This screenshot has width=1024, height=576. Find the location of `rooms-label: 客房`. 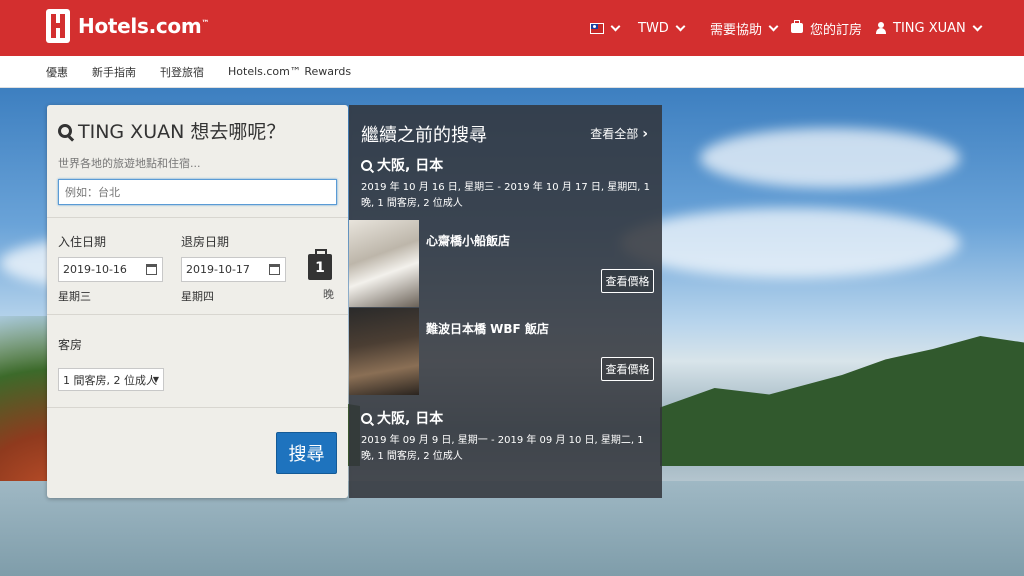

rooms-label: 客房 is located at coordinates (70, 345).